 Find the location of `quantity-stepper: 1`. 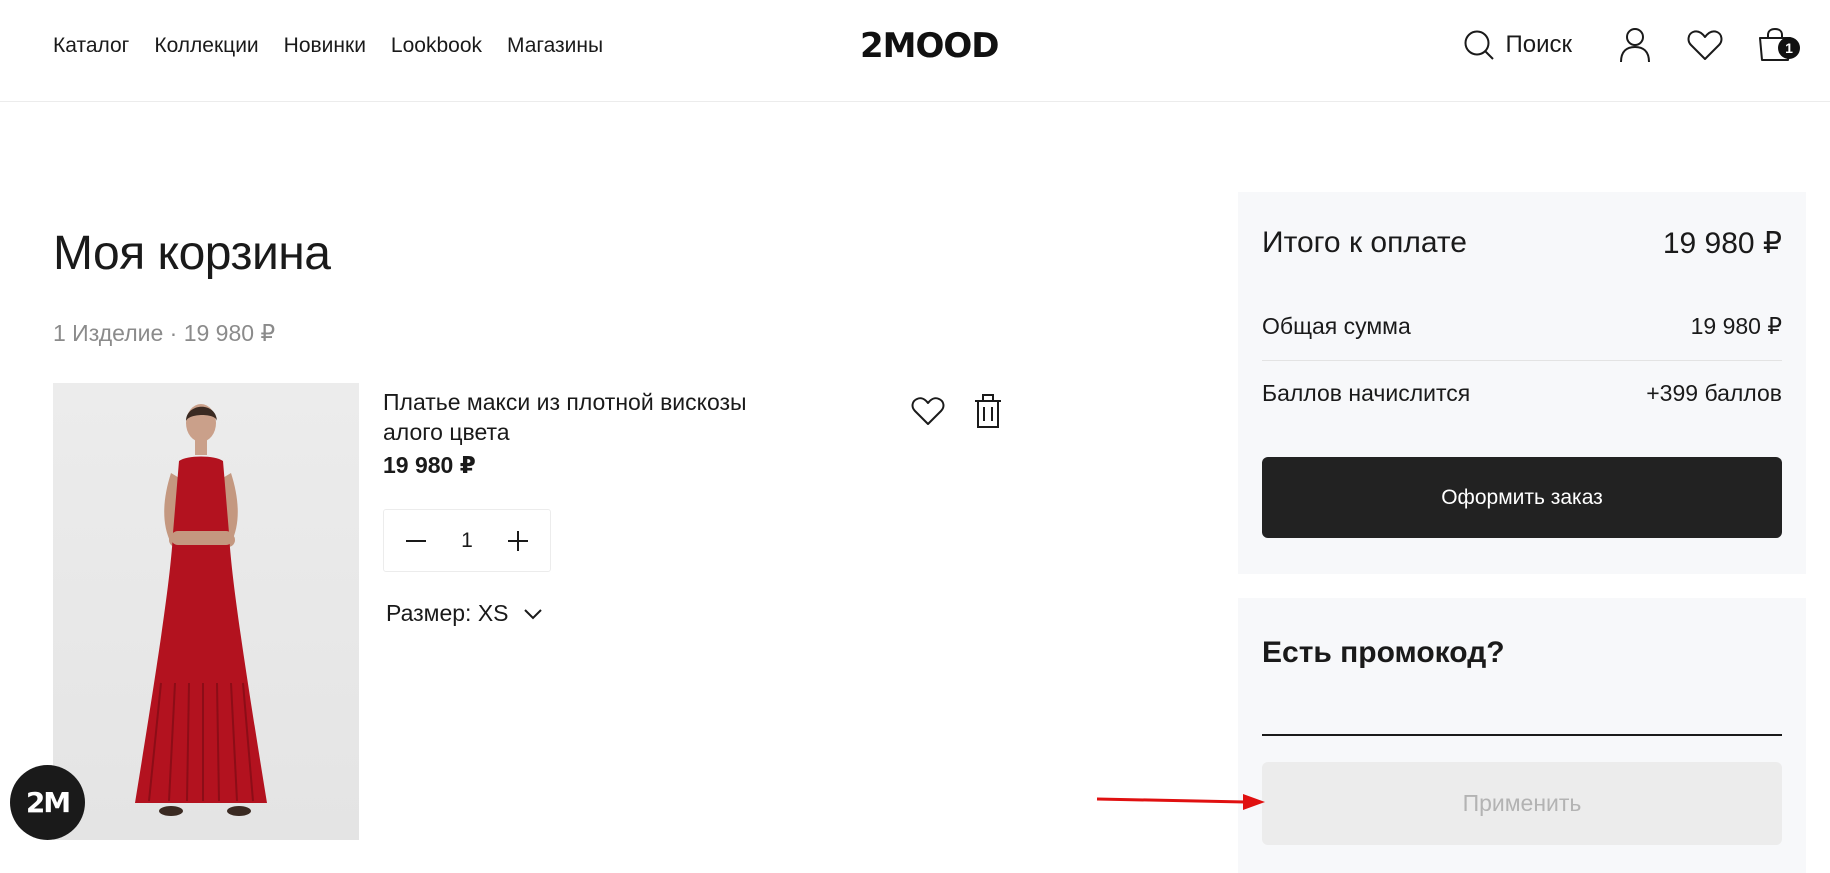

quantity-stepper: 1 is located at coordinates (467, 540).